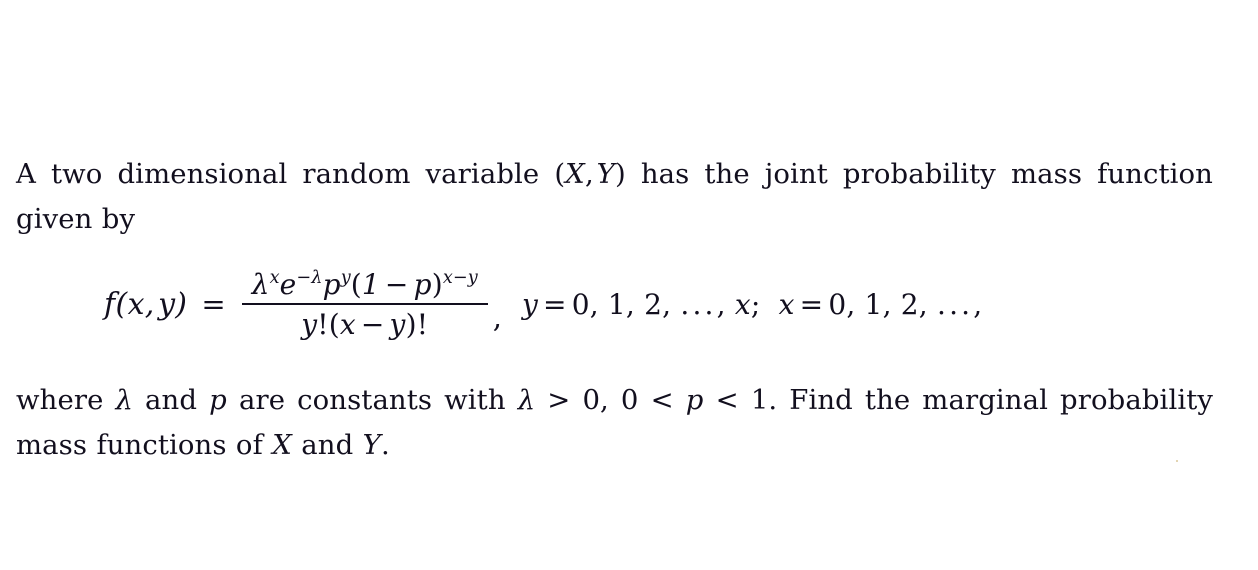 This screenshot has width=1258, height=570. Describe the element at coordinates (213, 304) in the screenshot. I see `equals-sign: =` at that location.